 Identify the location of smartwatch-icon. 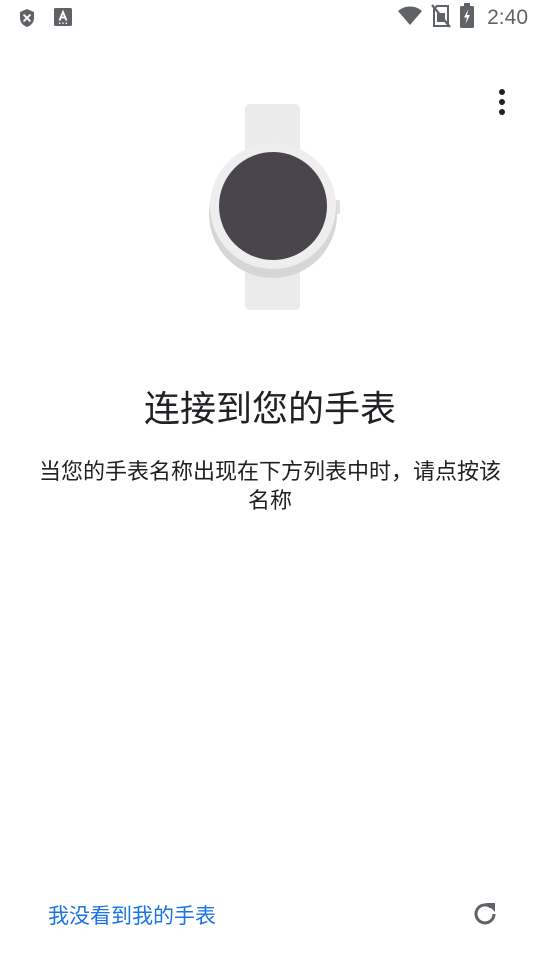
(275, 207).